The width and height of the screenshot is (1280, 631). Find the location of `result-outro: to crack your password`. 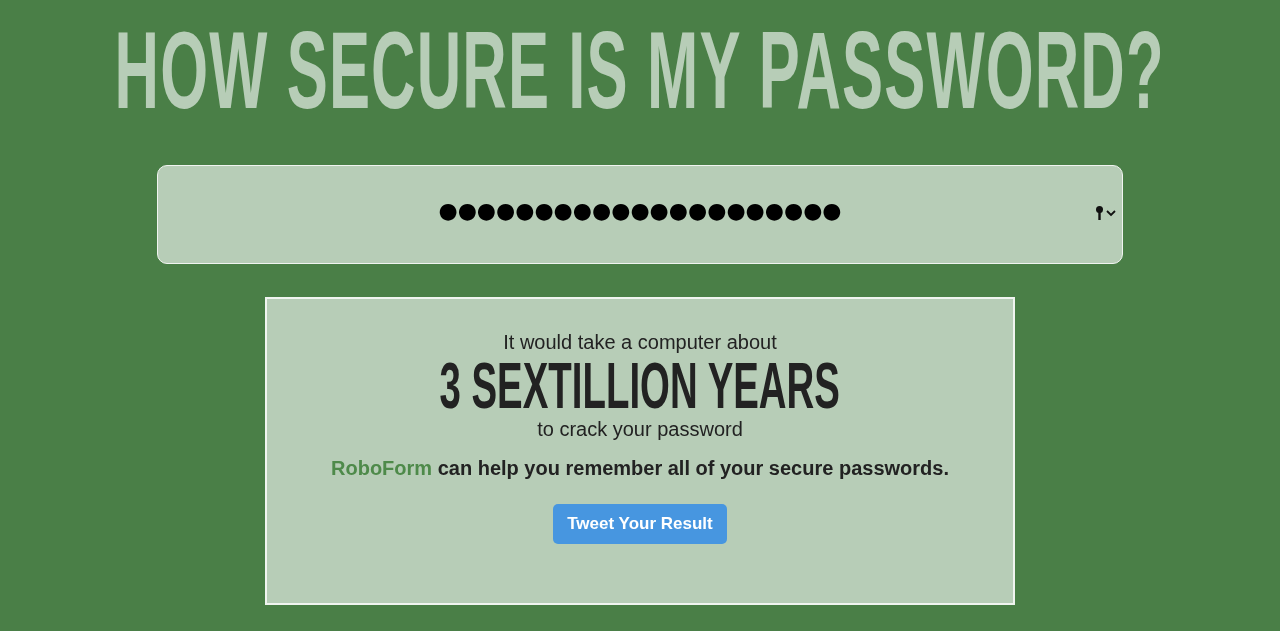

result-outro: to crack your password is located at coordinates (640, 429).